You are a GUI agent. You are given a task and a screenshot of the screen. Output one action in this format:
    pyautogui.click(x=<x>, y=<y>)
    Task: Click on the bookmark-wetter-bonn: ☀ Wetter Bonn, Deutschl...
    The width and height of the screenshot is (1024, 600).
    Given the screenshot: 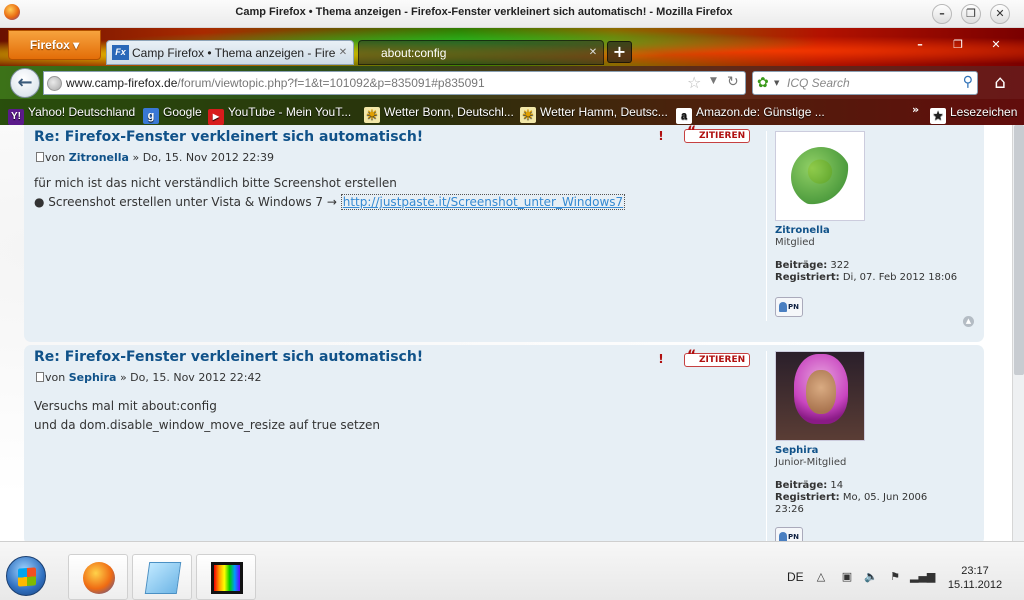 What is the action you would take?
    pyautogui.click(x=439, y=113)
    